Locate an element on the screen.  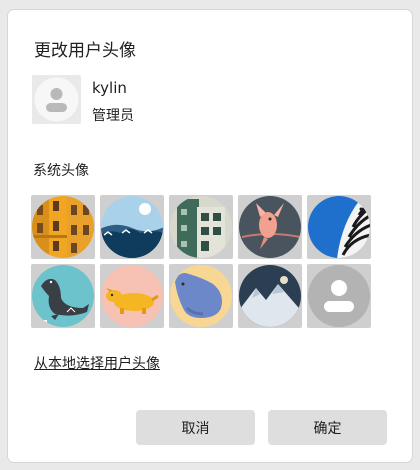
avatar-ocean-wave is located at coordinates (132, 227).